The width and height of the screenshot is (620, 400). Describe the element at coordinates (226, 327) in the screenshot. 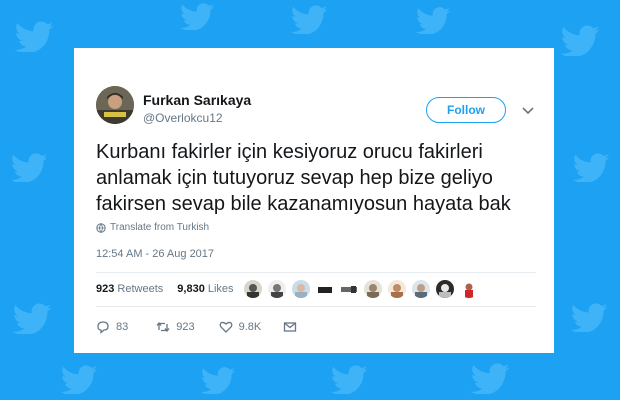

I see `heart-icon` at that location.